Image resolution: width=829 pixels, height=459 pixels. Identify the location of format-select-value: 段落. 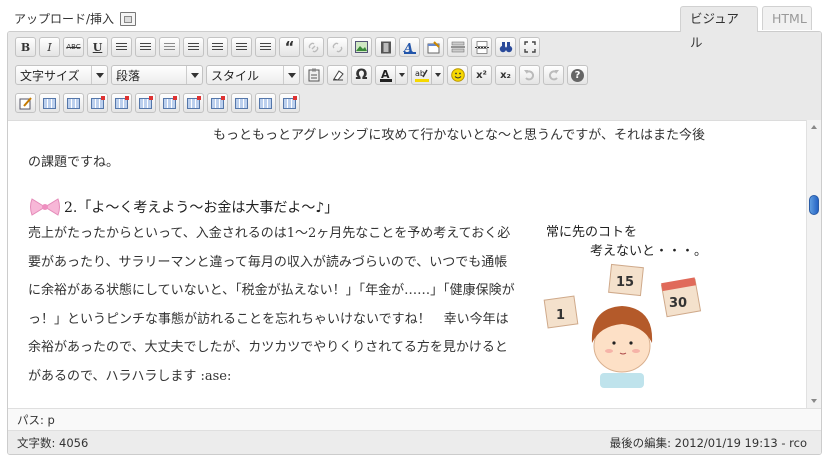
(128, 75).